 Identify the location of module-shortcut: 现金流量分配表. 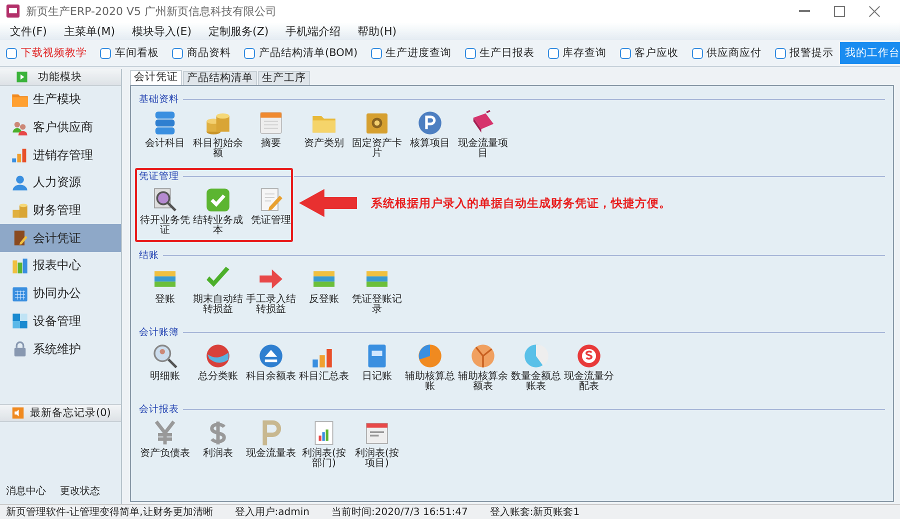
(589, 367).